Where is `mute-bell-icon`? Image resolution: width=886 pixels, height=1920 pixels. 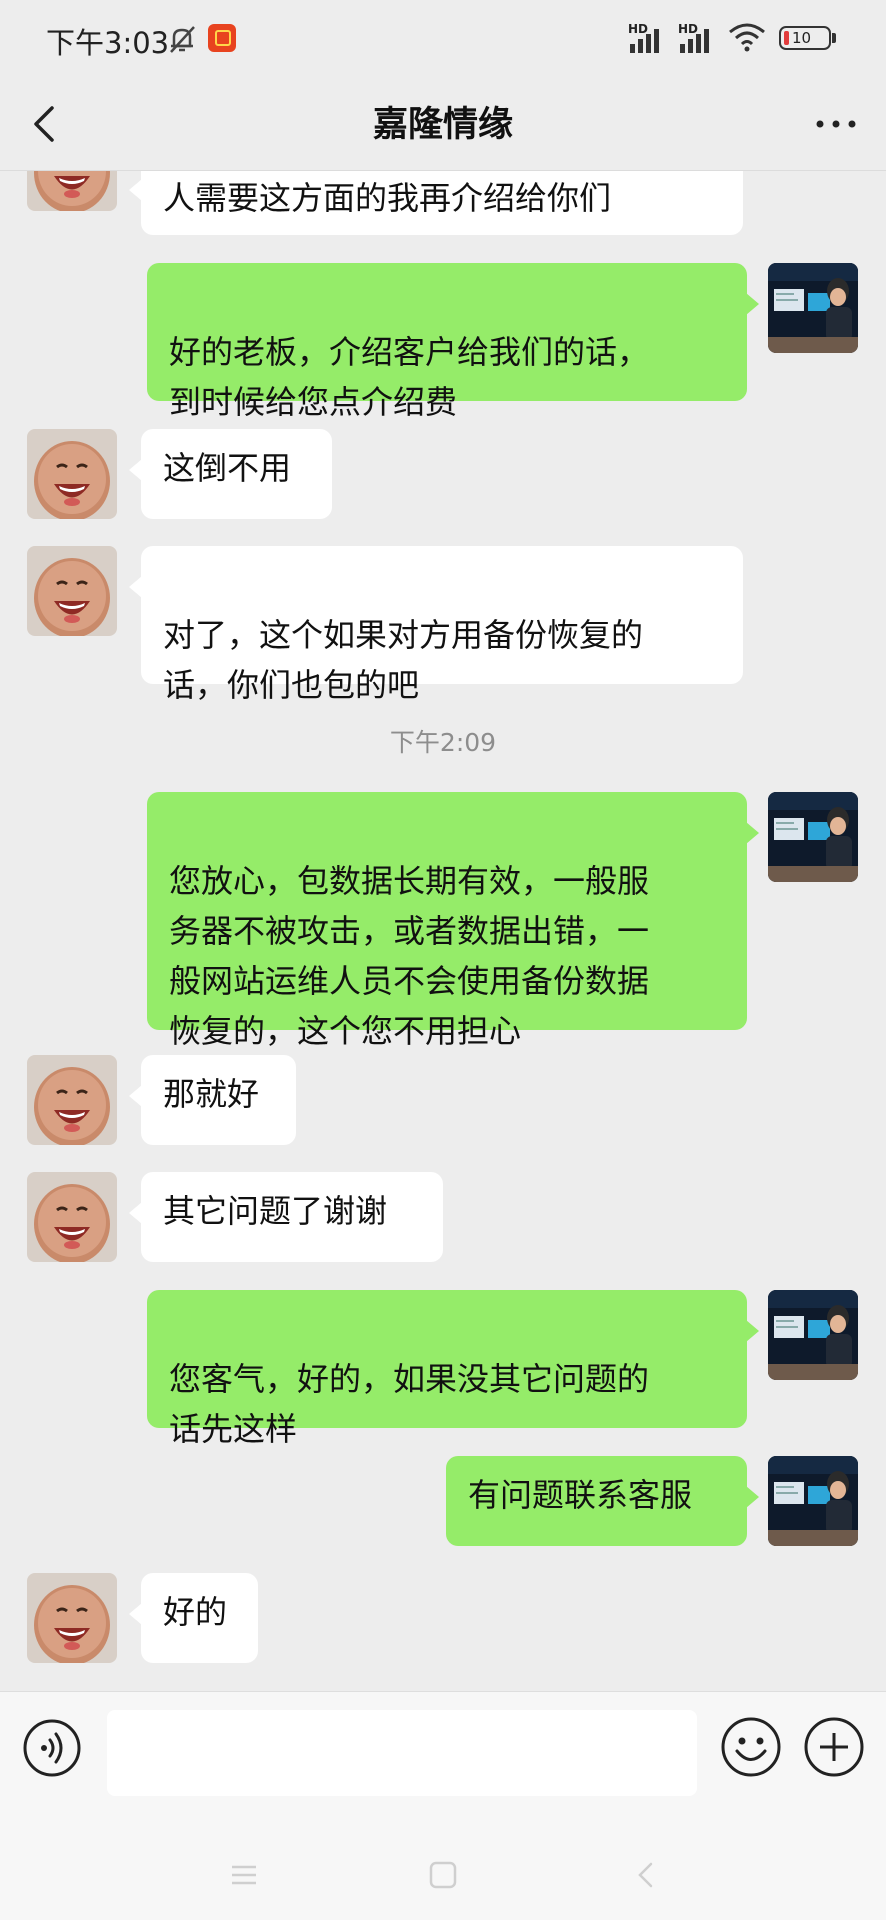 mute-bell-icon is located at coordinates (182, 39).